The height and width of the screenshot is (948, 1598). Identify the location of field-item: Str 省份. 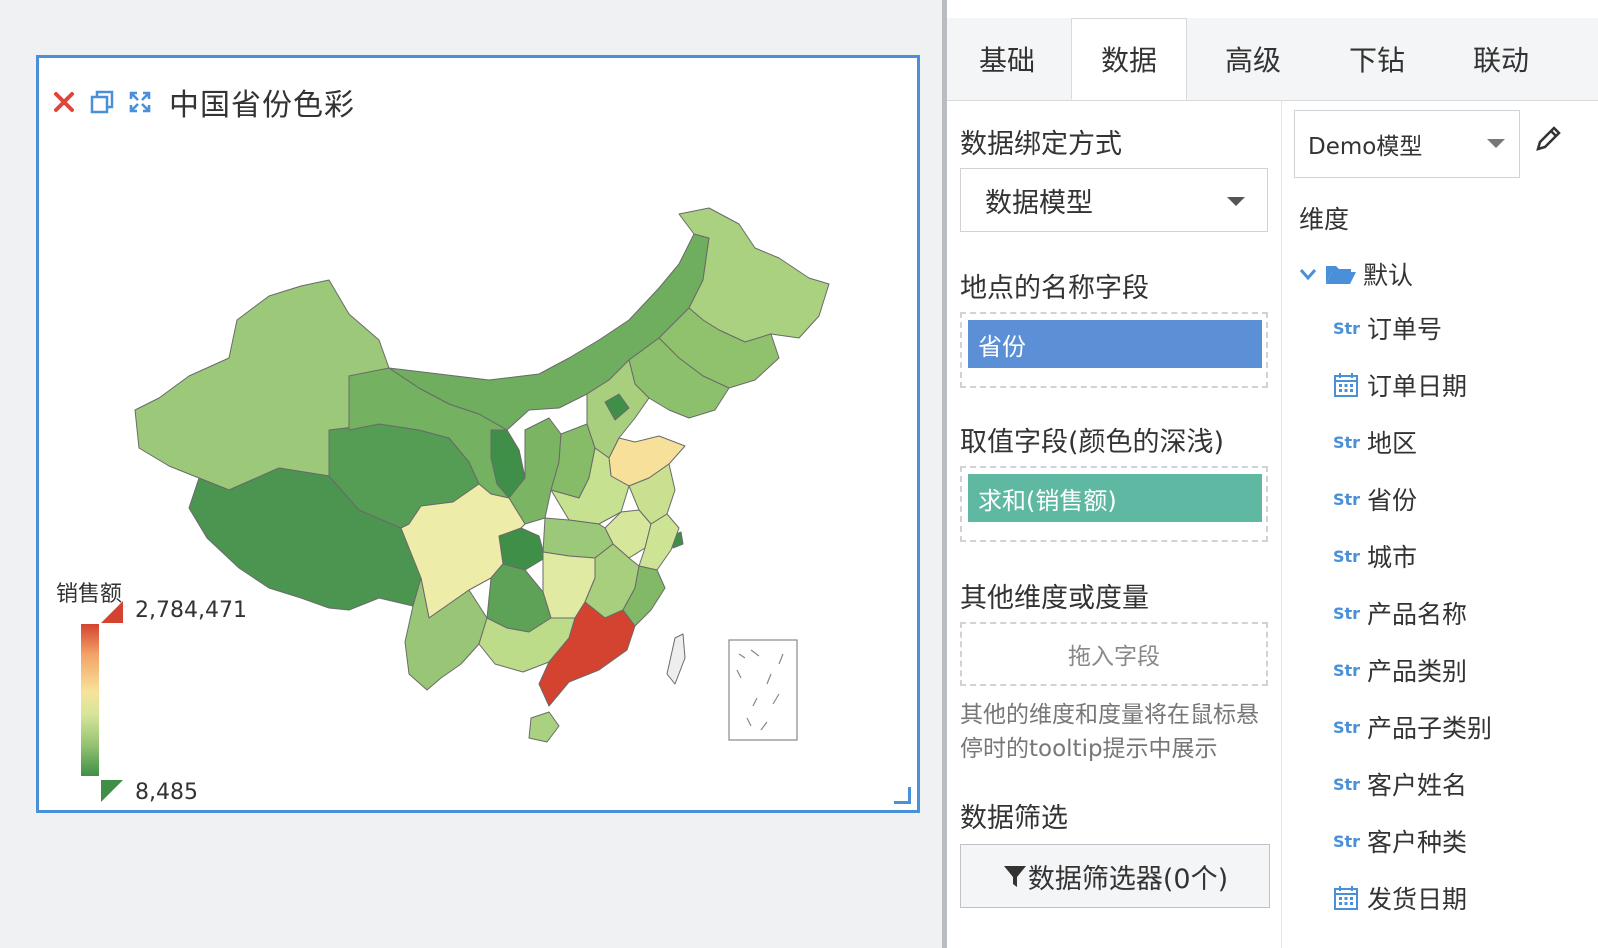
(1375, 499).